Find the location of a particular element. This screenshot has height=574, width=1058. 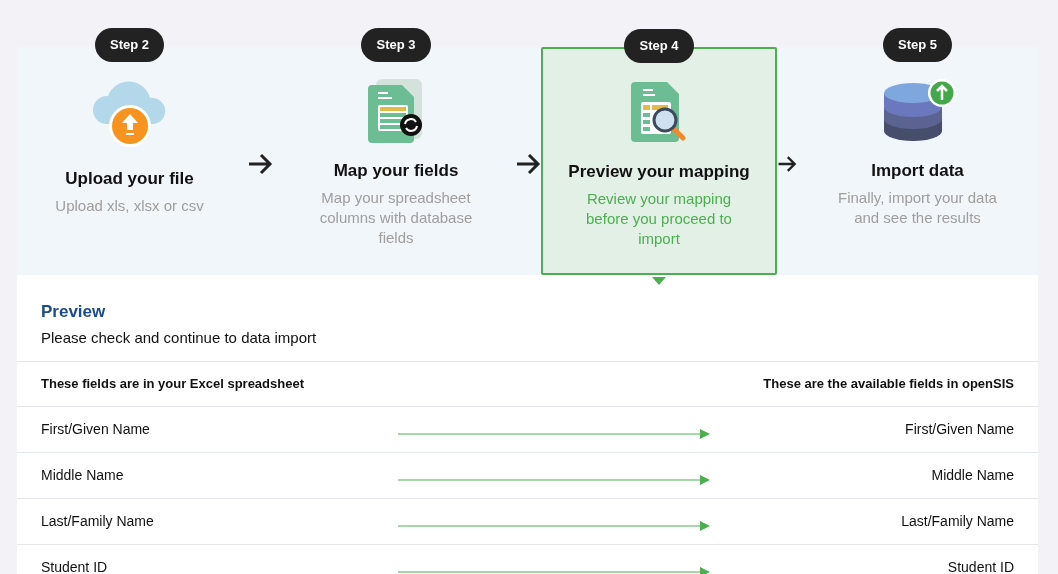

step-badge: Step 3 is located at coordinates (396, 45).